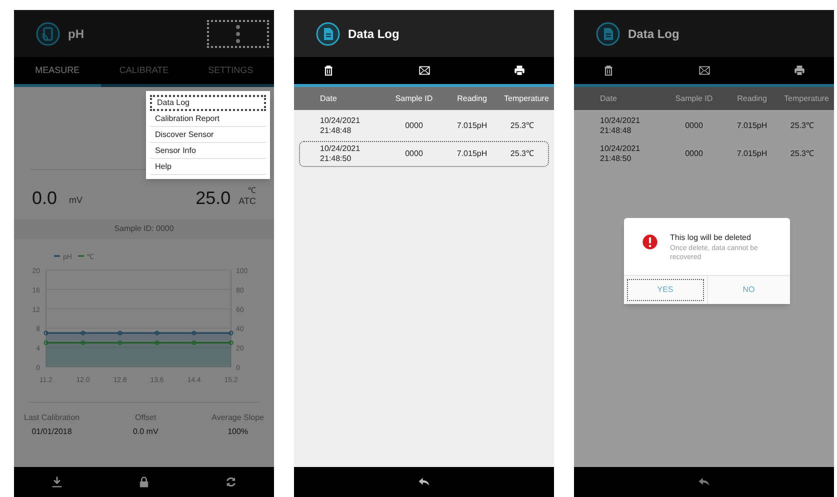  What do you see at coordinates (145, 418) in the screenshot?
I see `stat-label: Offset` at bounding box center [145, 418].